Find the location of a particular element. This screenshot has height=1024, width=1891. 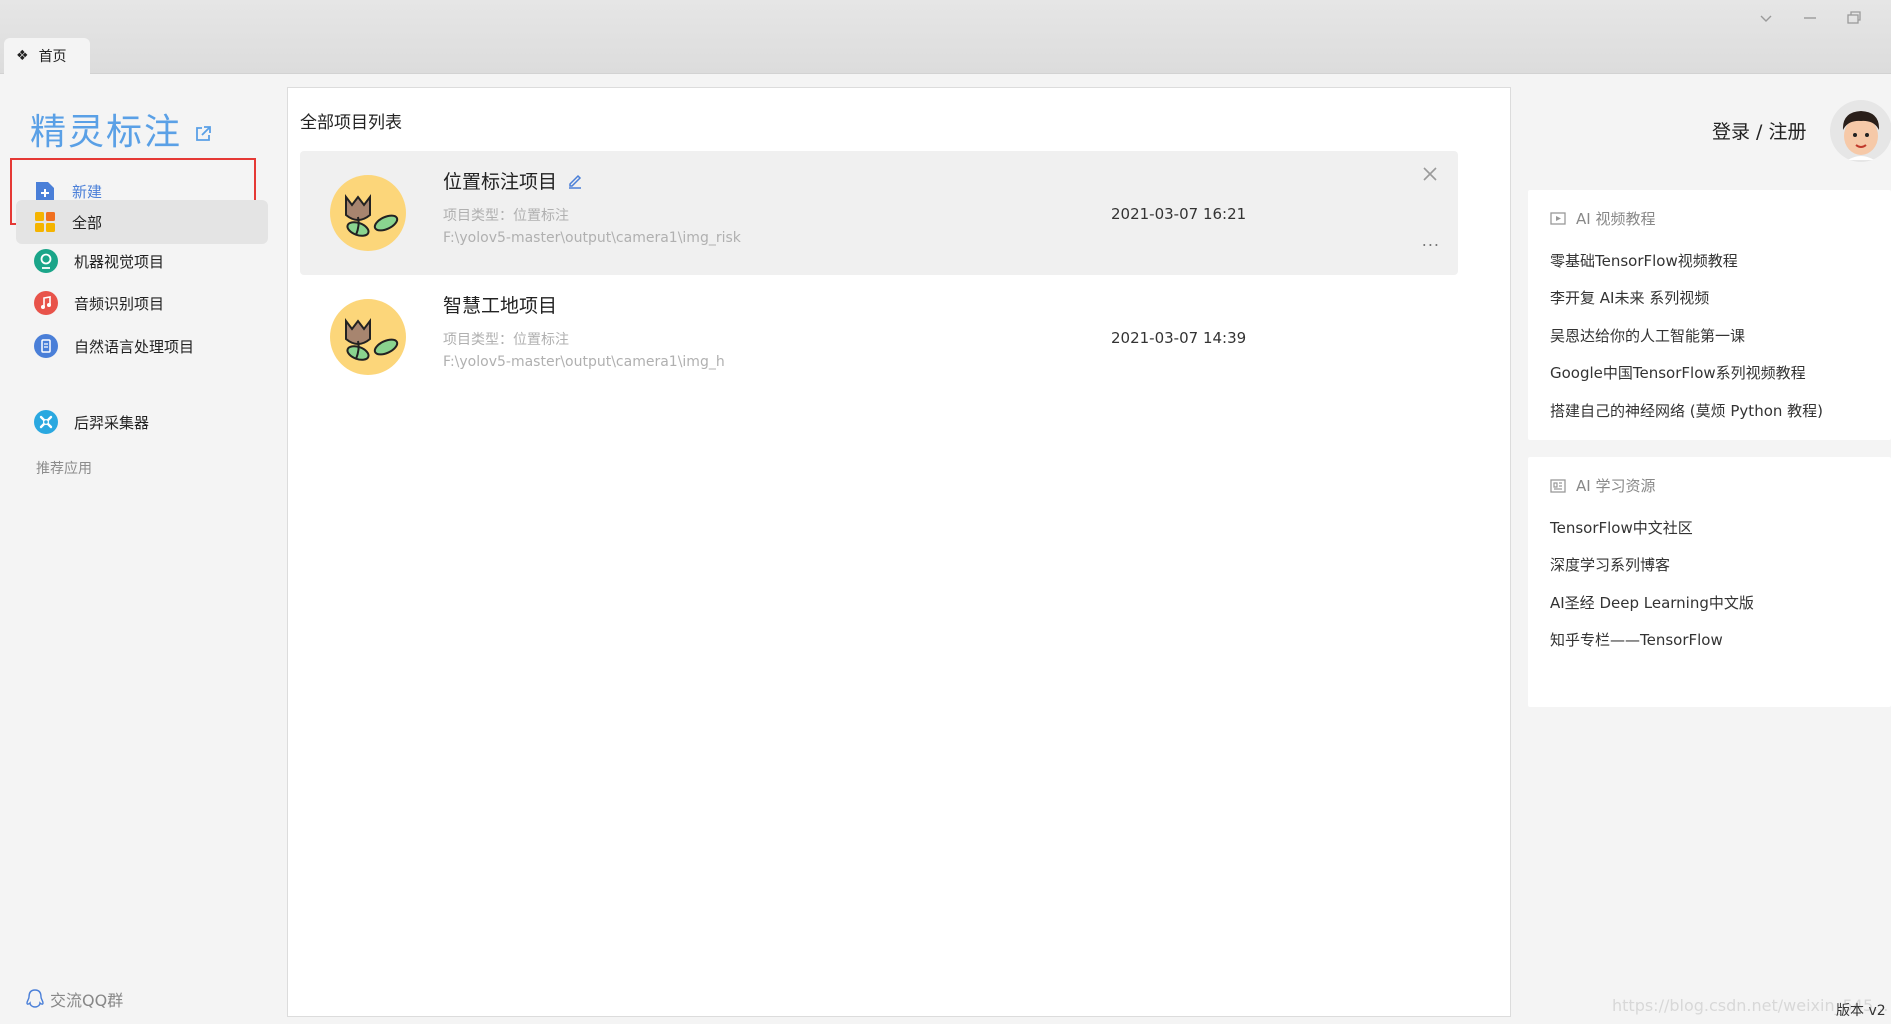

qq-icon is located at coordinates (35, 998).